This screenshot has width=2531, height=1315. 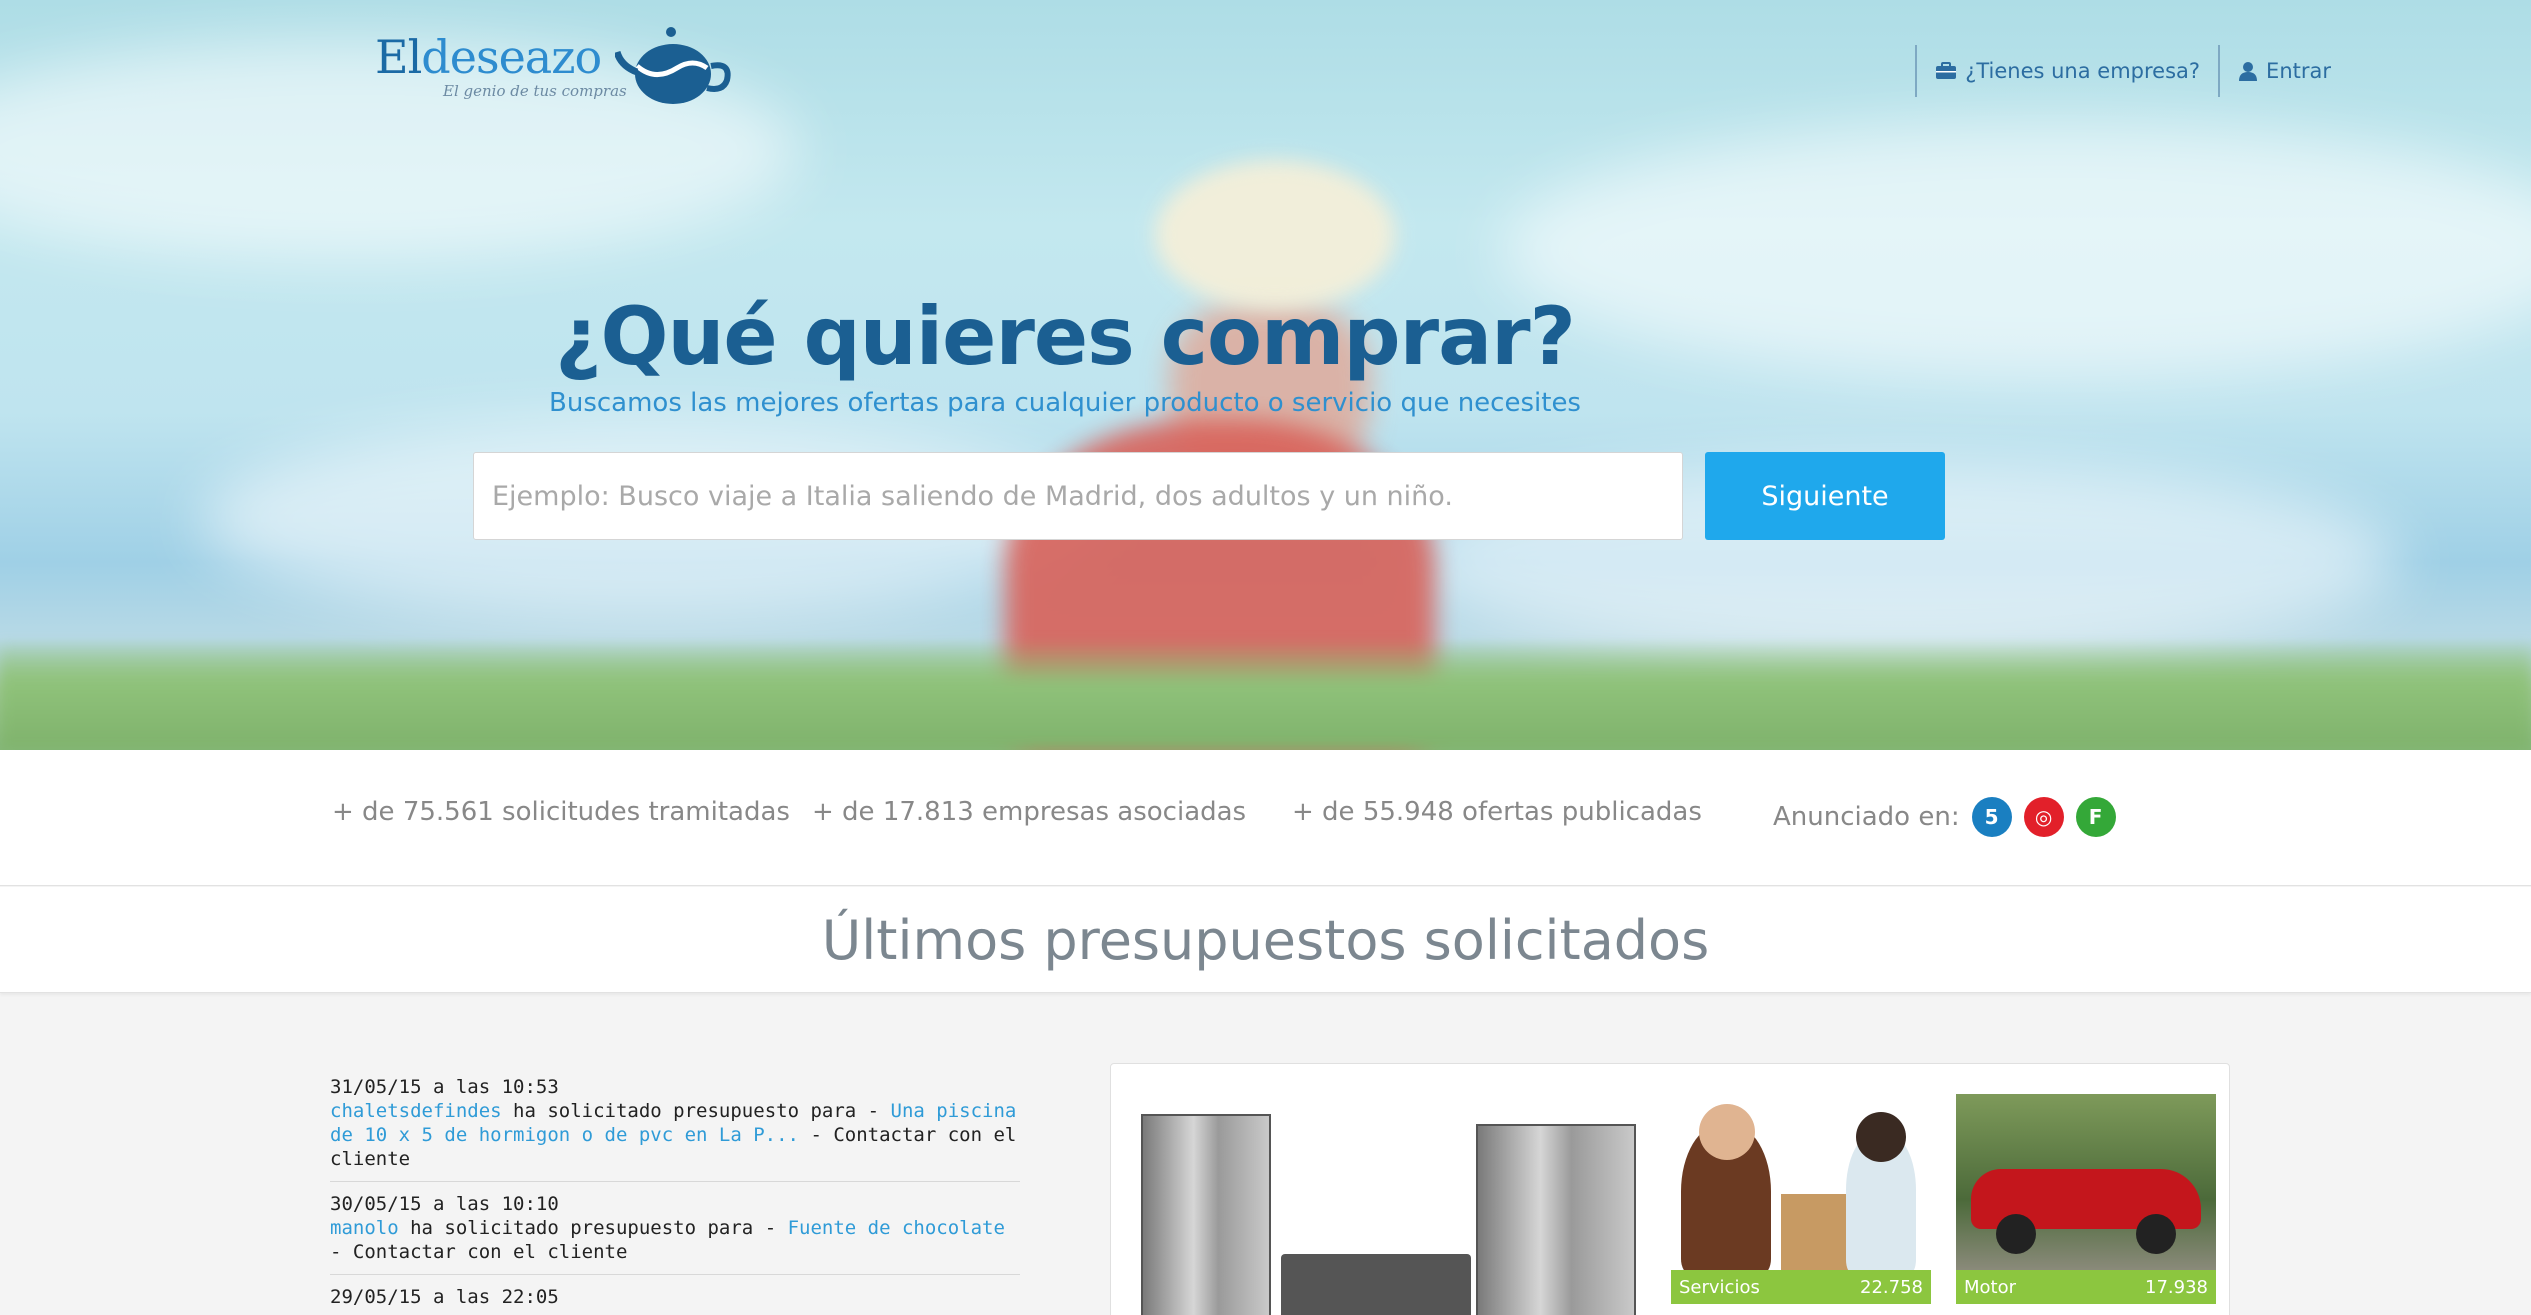 I want to click on request-date: 30/05/15 a las 10:10, so click(x=444, y=1204).